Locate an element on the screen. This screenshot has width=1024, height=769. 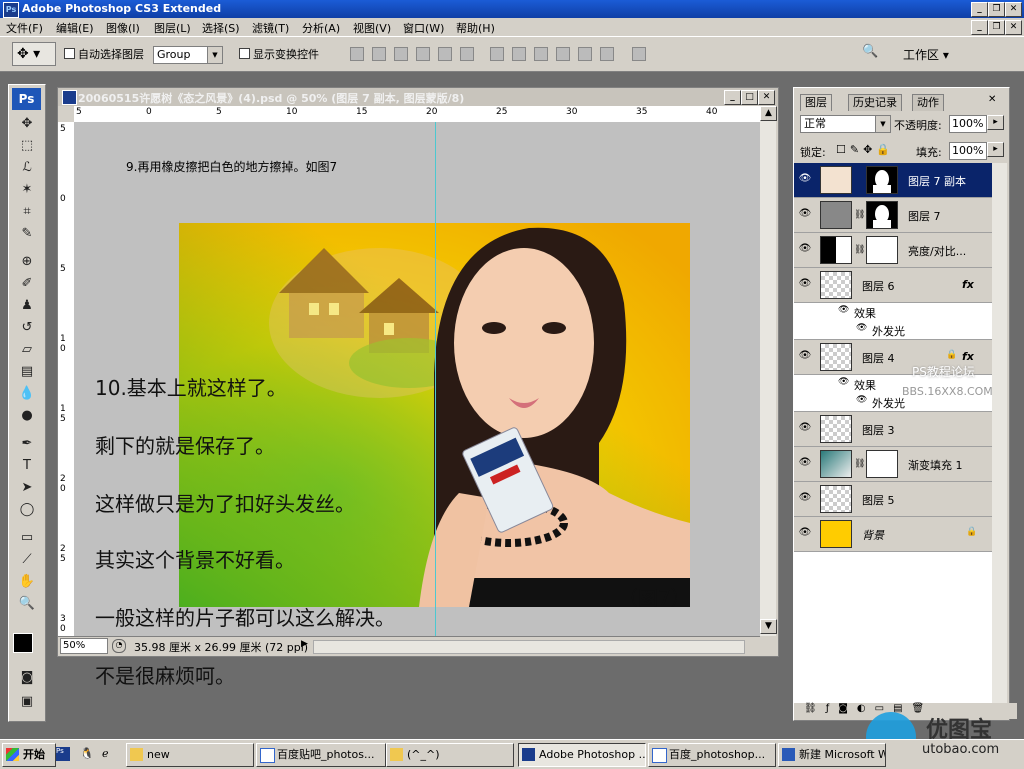
start-button: 开始 is located at coordinates (29, 755).